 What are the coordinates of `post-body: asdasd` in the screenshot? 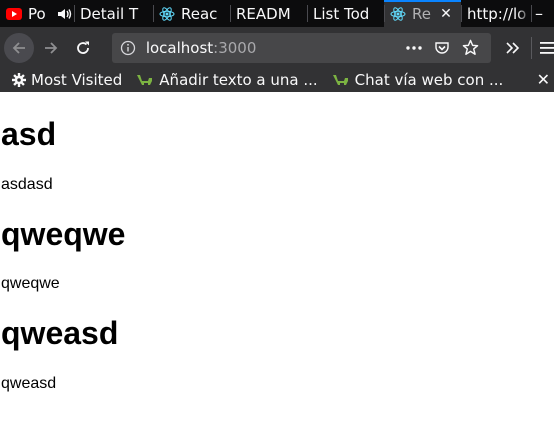 It's located at (27, 184).